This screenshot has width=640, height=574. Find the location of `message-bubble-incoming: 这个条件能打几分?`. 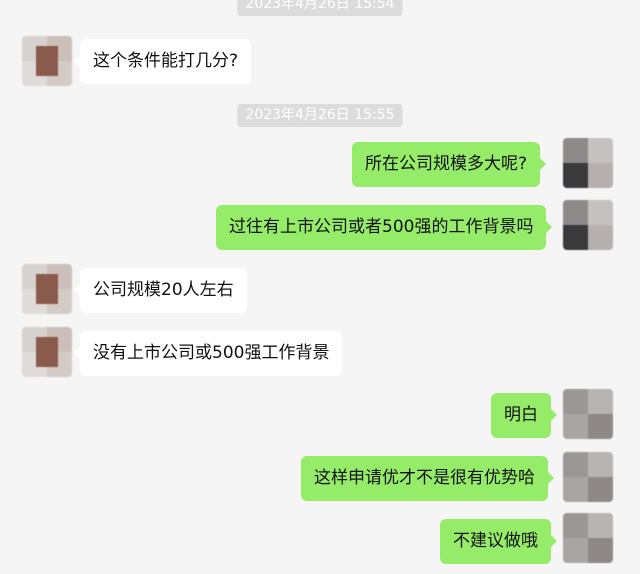

message-bubble-incoming: 这个条件能打几分? is located at coordinates (162, 61).